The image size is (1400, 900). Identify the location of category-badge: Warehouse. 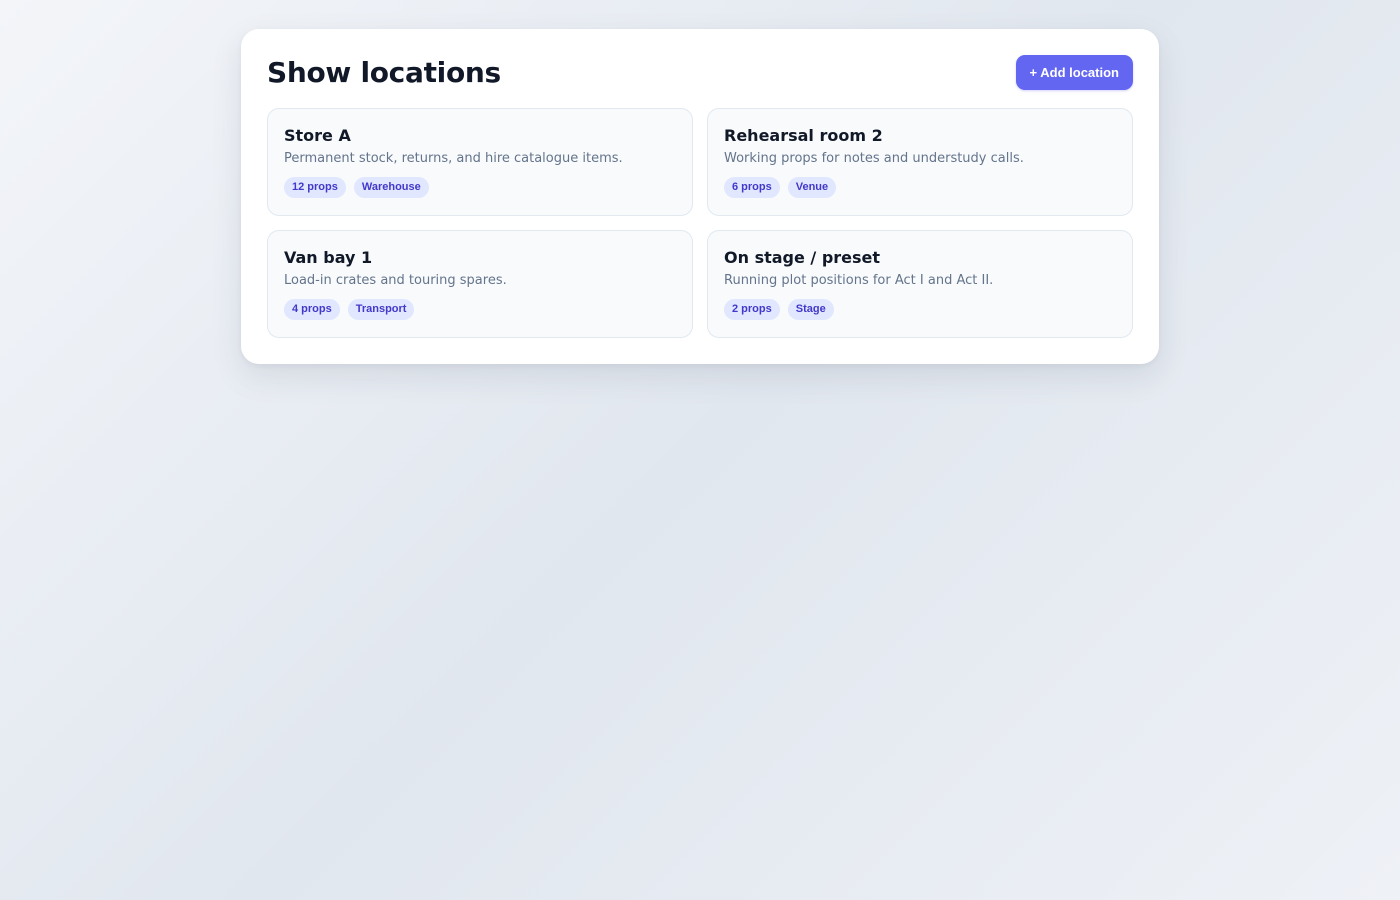
(391, 187).